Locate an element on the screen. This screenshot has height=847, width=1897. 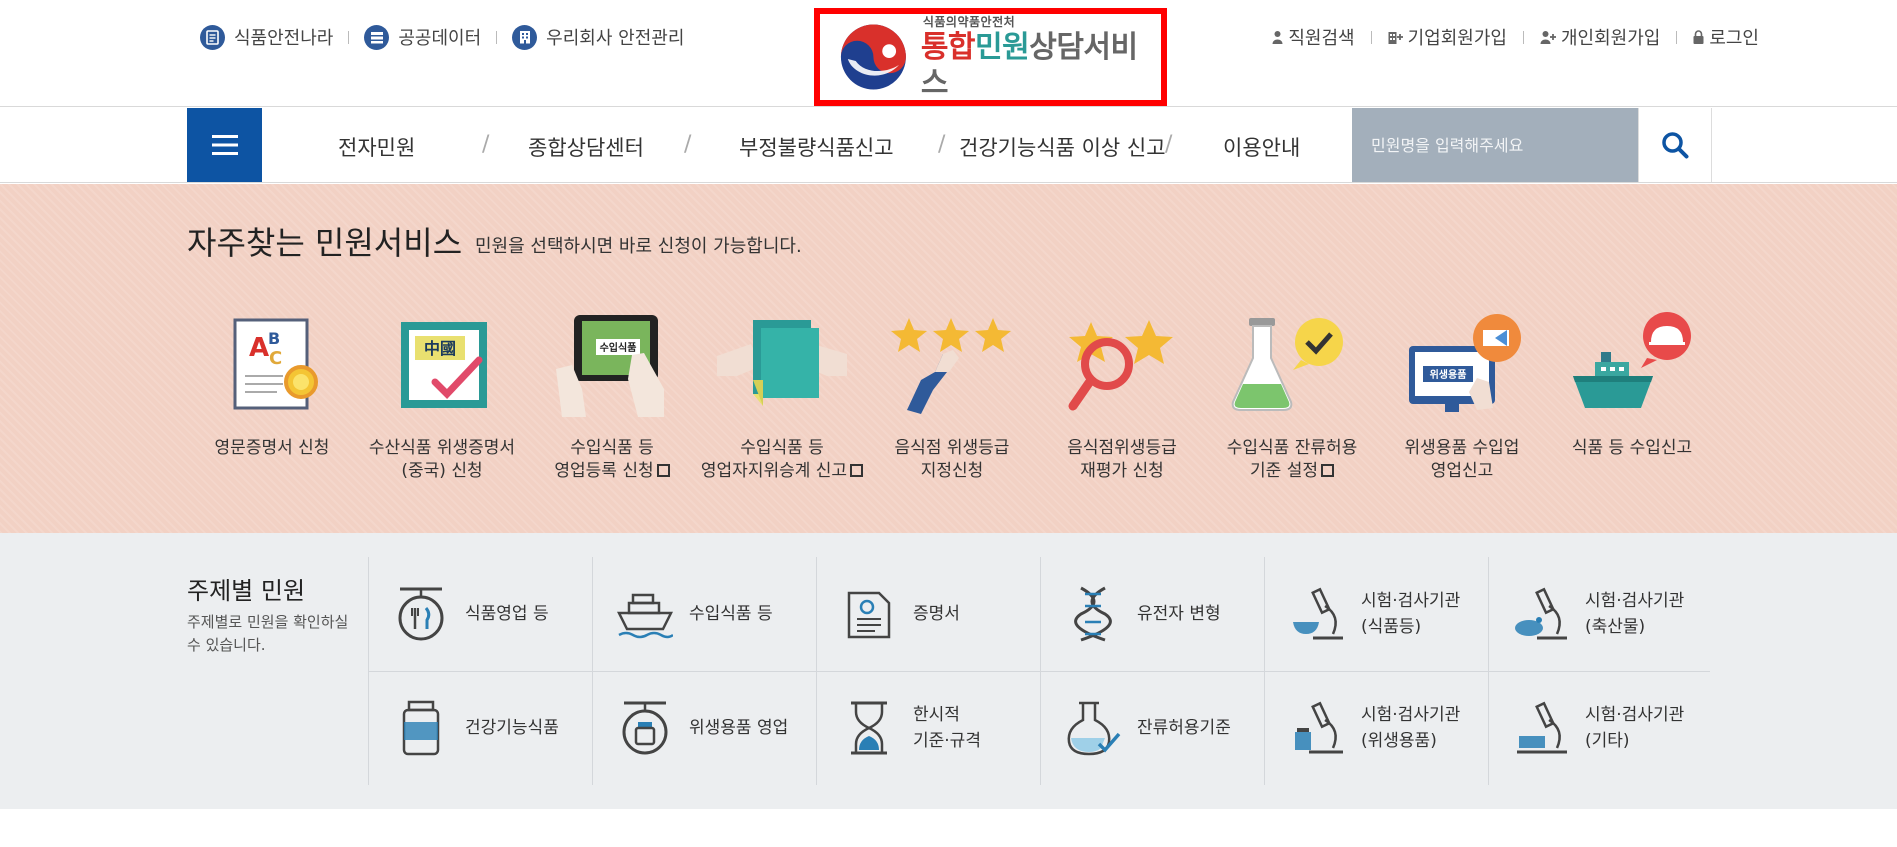
topic-testing-lab-other: 시험·검사기관 (기타) is located at coordinates (1600, 728).